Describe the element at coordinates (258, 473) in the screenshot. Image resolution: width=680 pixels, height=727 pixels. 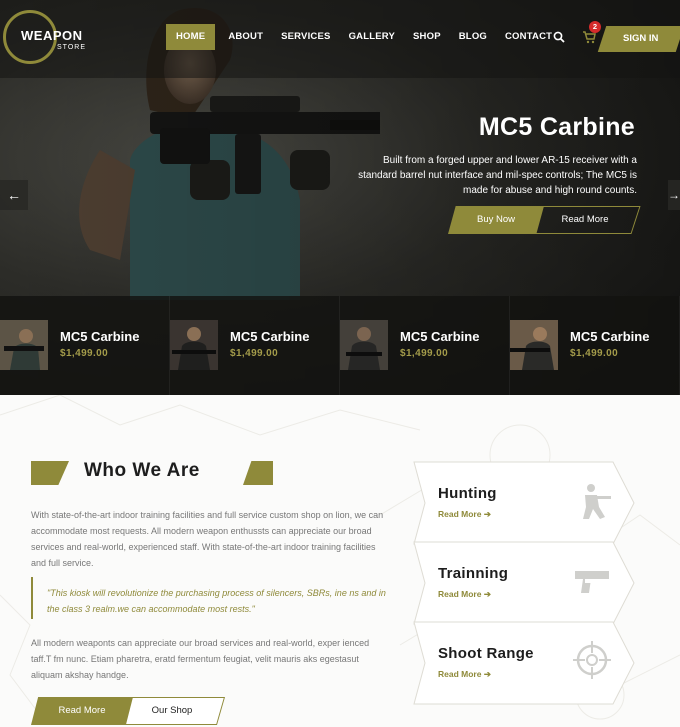
I see `heading-accent-right` at that location.